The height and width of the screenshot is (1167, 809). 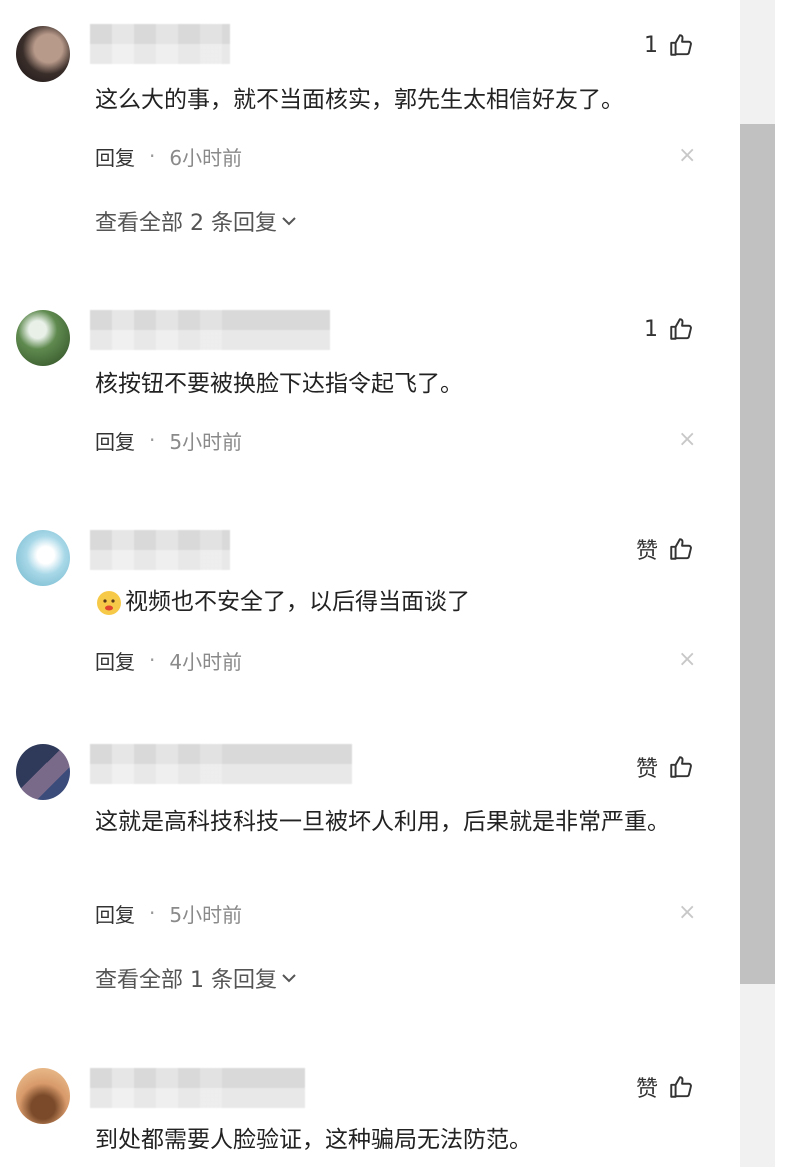 I want to click on comment-text: 这么大的事，就不当面核实，郭先生太相信好友了。, so click(x=359, y=100).